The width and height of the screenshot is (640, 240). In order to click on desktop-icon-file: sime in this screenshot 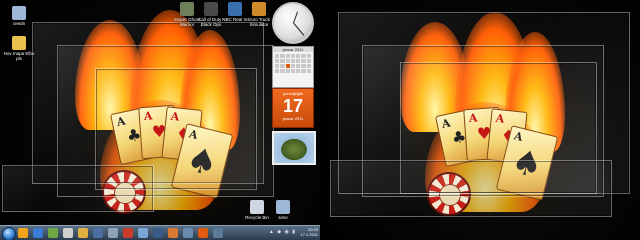, I will do `click(283, 210)`.